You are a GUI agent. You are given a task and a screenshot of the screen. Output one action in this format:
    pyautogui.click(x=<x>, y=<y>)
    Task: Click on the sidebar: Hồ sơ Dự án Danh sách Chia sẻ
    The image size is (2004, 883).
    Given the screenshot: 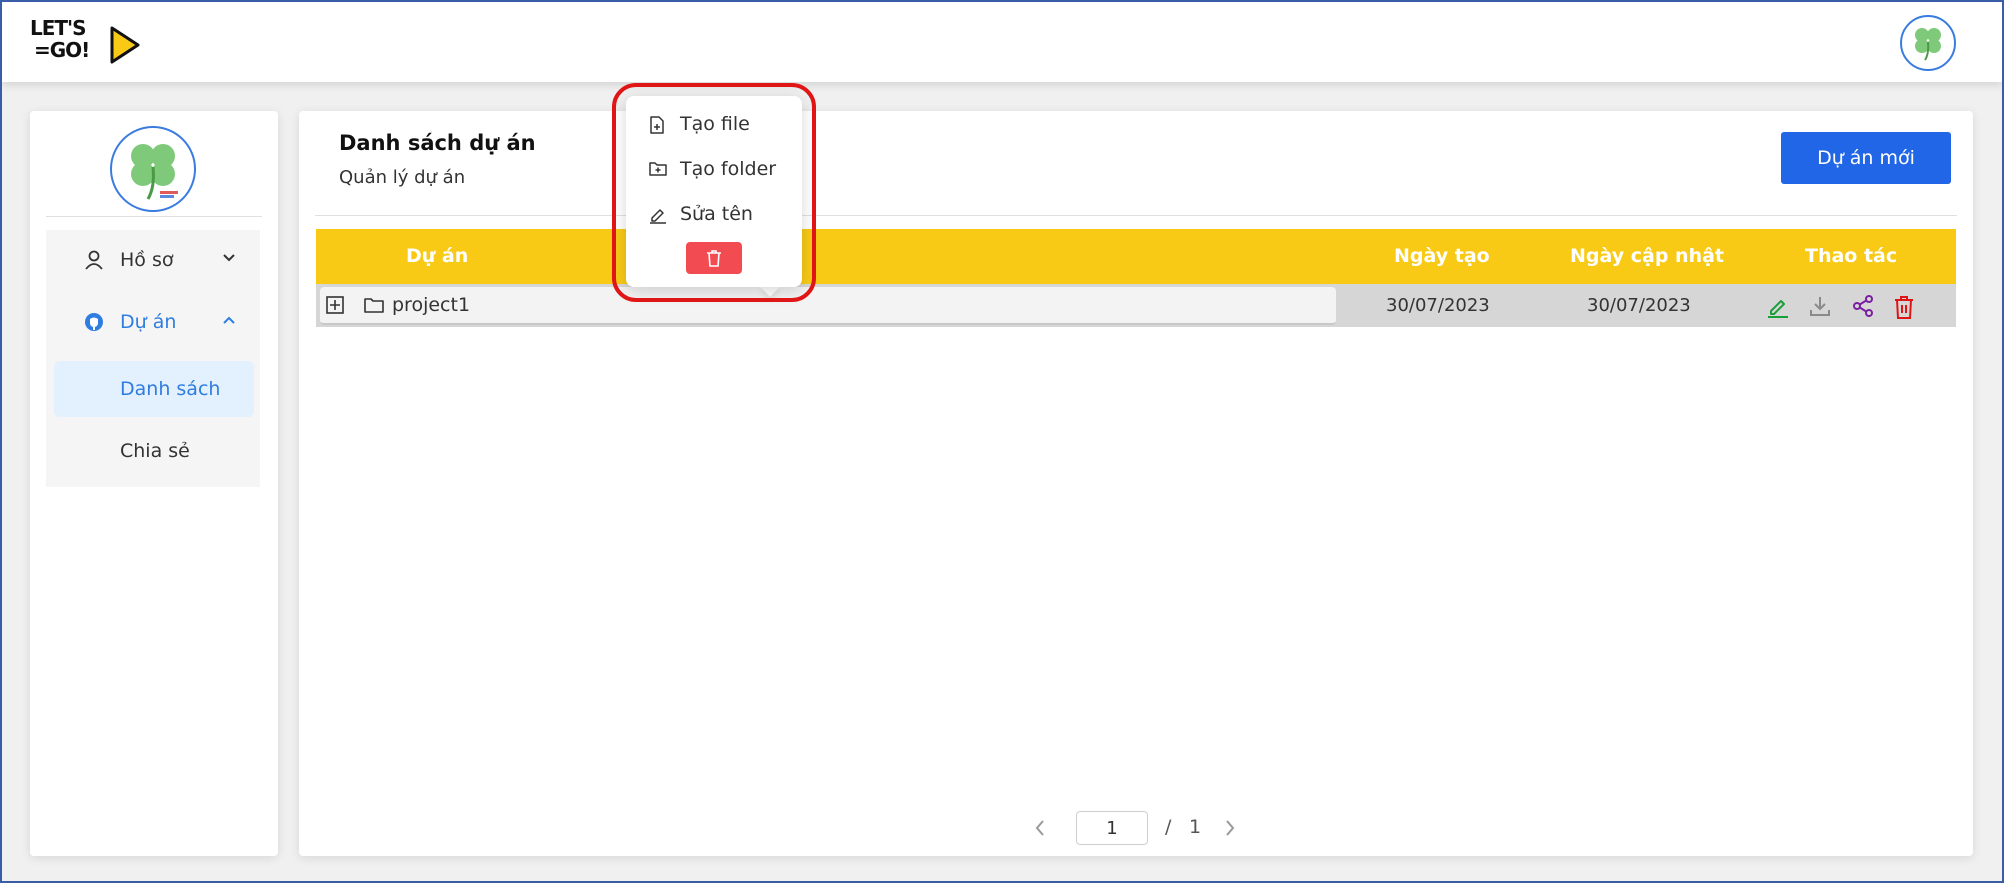 What is the action you would take?
    pyautogui.click(x=154, y=483)
    